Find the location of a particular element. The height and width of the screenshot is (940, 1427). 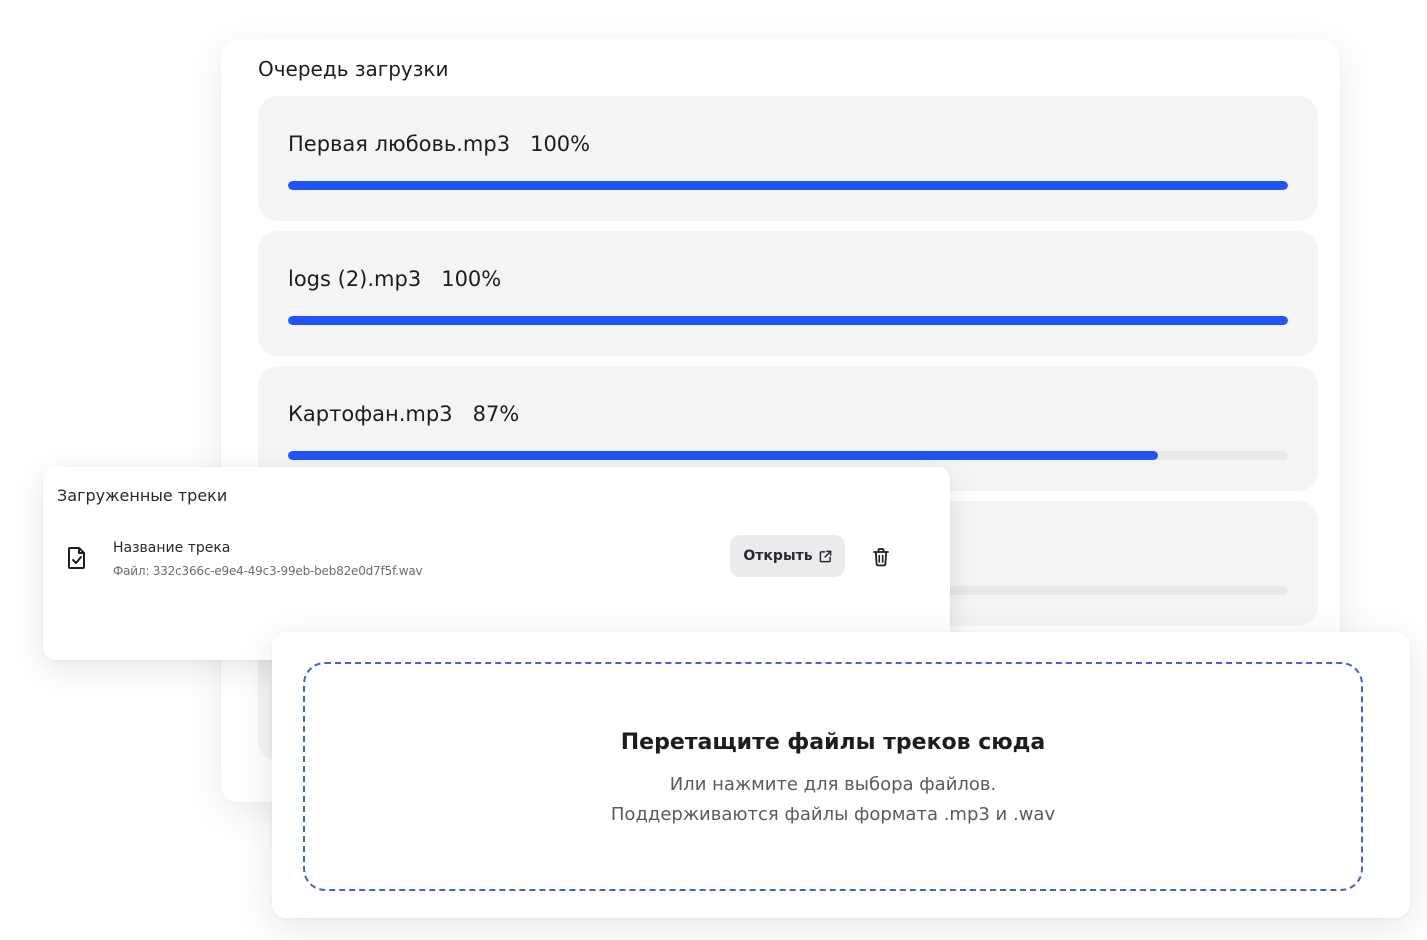

open-button-label: Открыть is located at coordinates (778, 556).